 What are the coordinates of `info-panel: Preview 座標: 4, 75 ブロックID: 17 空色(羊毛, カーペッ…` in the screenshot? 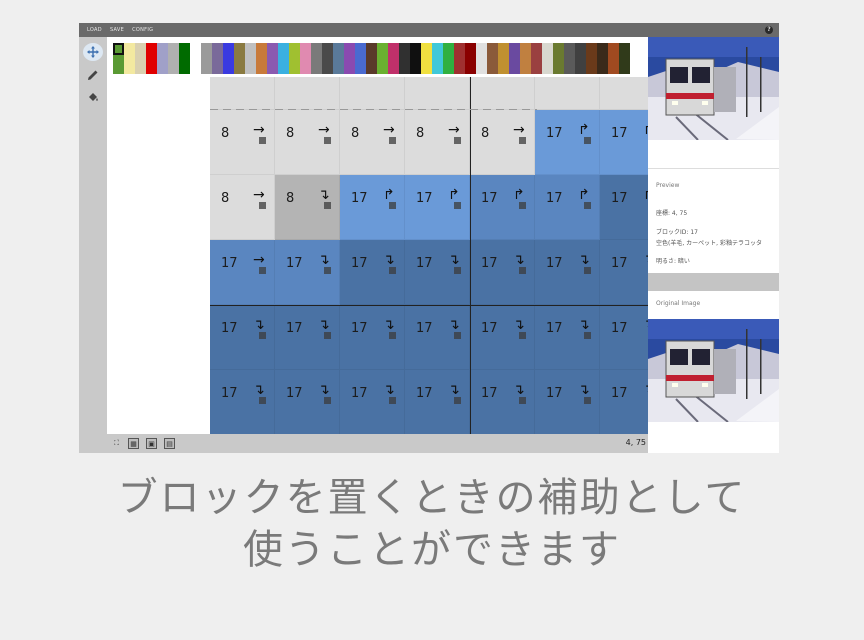 It's located at (713, 245).